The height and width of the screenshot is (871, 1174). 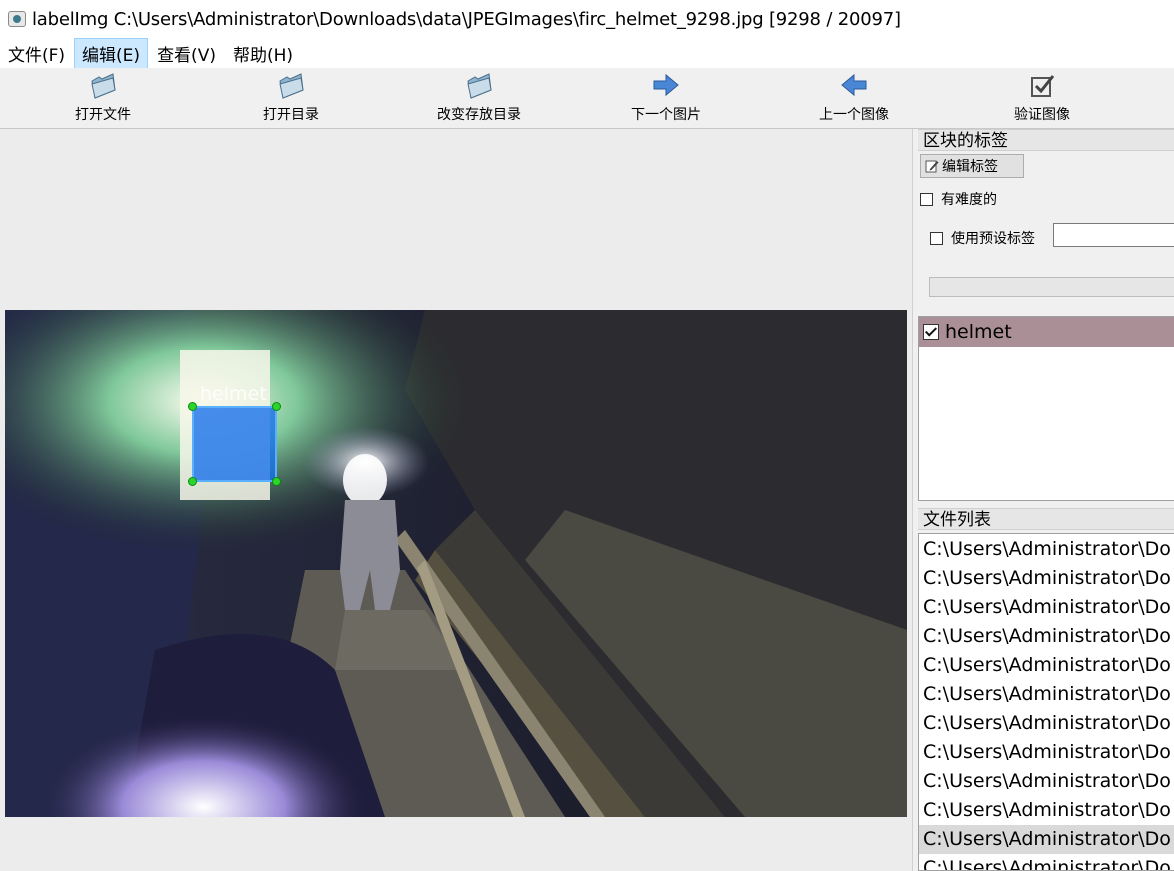 What do you see at coordinates (932, 166) in the screenshot?
I see `pencil-icon` at bounding box center [932, 166].